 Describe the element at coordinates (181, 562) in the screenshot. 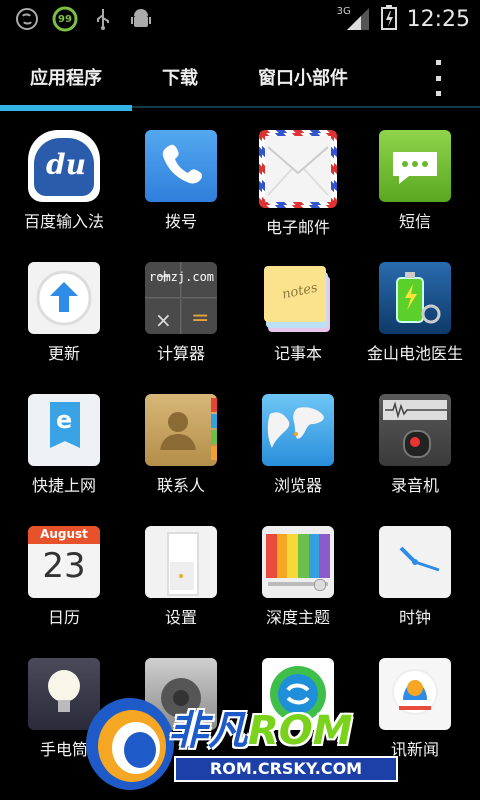

I see `settings-switch-icon` at that location.